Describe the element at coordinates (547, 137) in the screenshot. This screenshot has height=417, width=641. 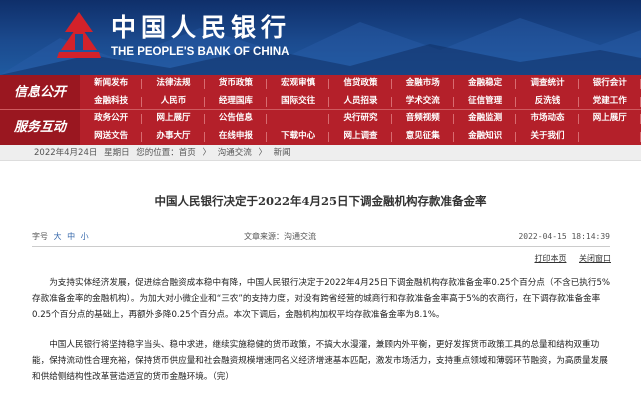
I see `nav-item: 关于我们` at that location.